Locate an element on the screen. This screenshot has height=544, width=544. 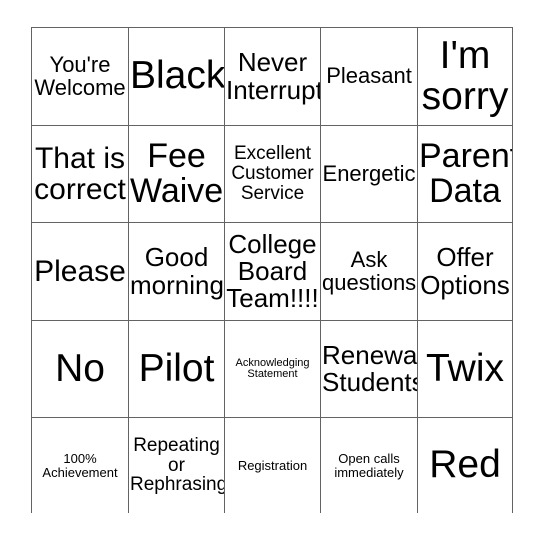
bingo-cell: Ask questions is located at coordinates (369, 272).